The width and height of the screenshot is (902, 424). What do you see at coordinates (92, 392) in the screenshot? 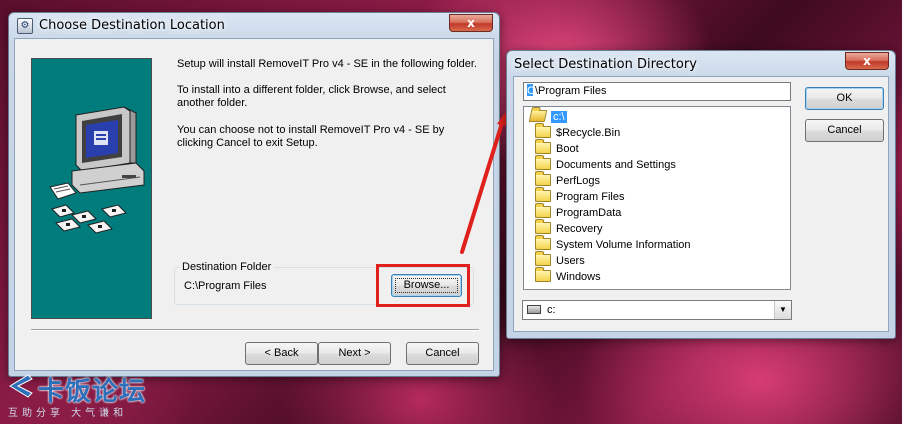
I see `watermark-title: 卡饭论坛` at bounding box center [92, 392].